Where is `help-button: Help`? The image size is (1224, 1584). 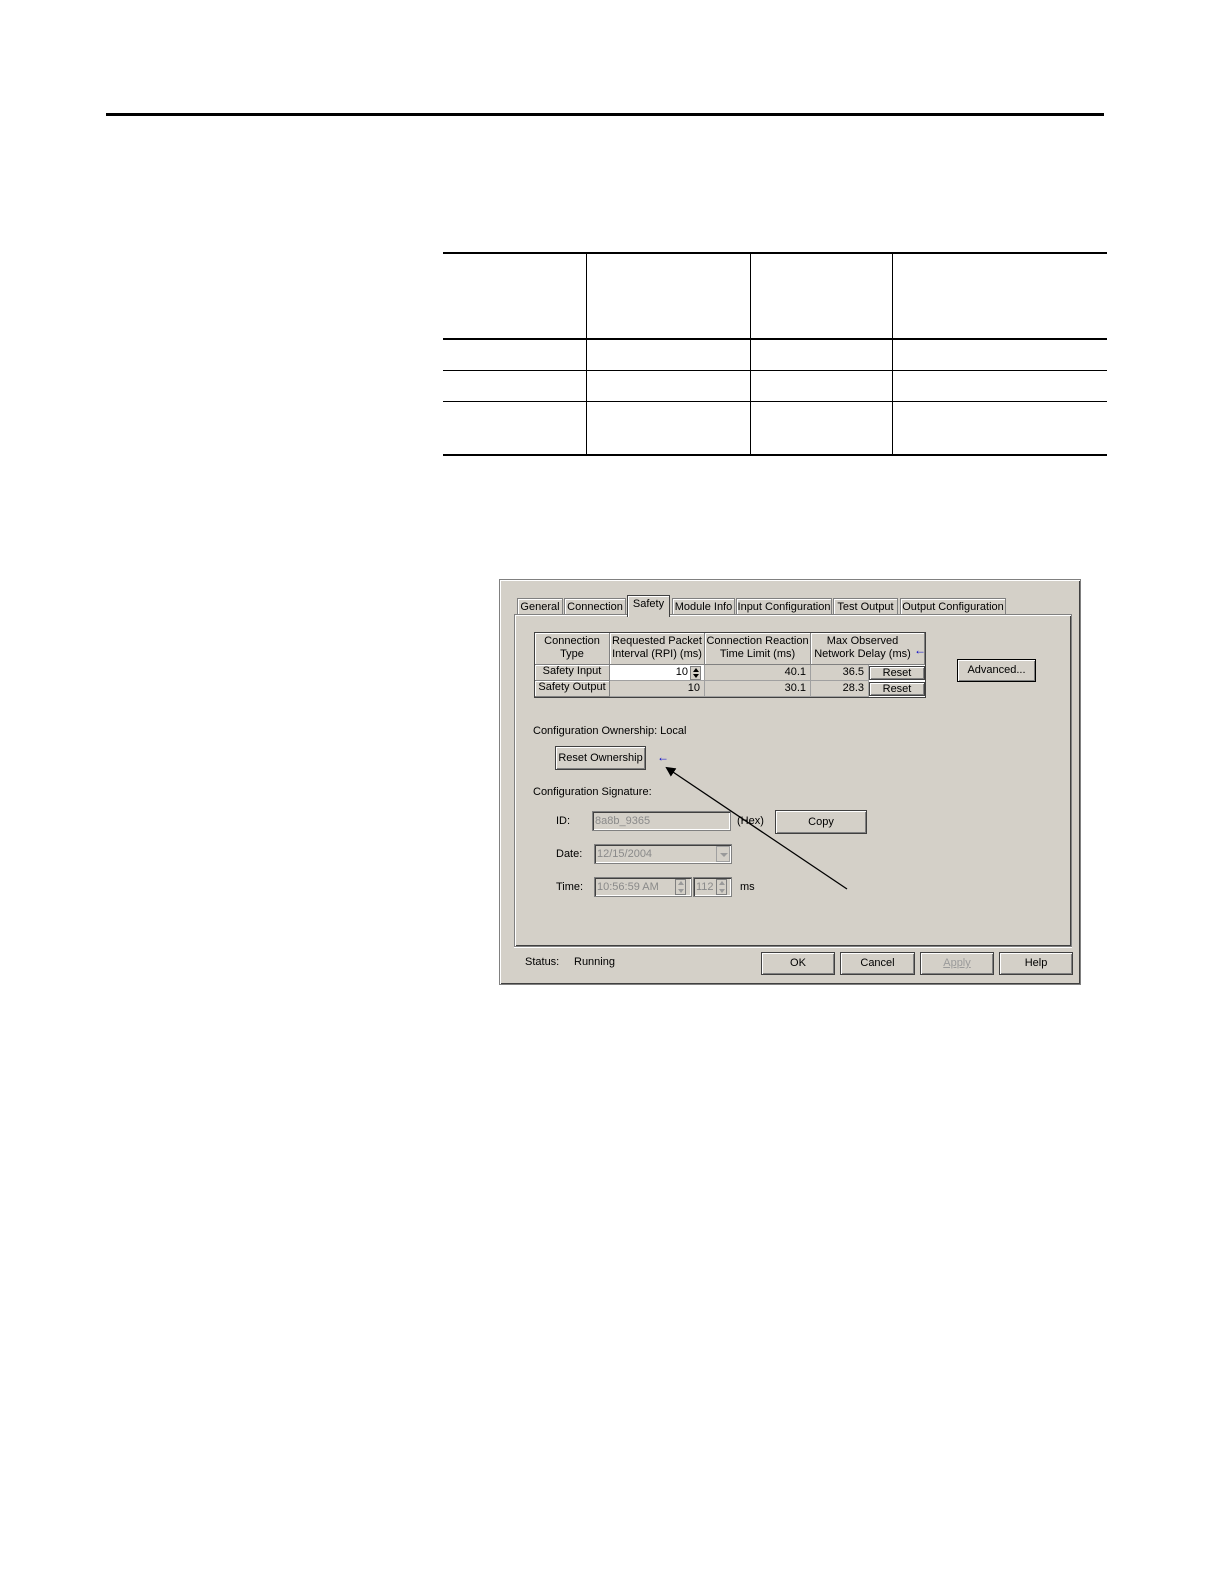 help-button: Help is located at coordinates (1036, 963).